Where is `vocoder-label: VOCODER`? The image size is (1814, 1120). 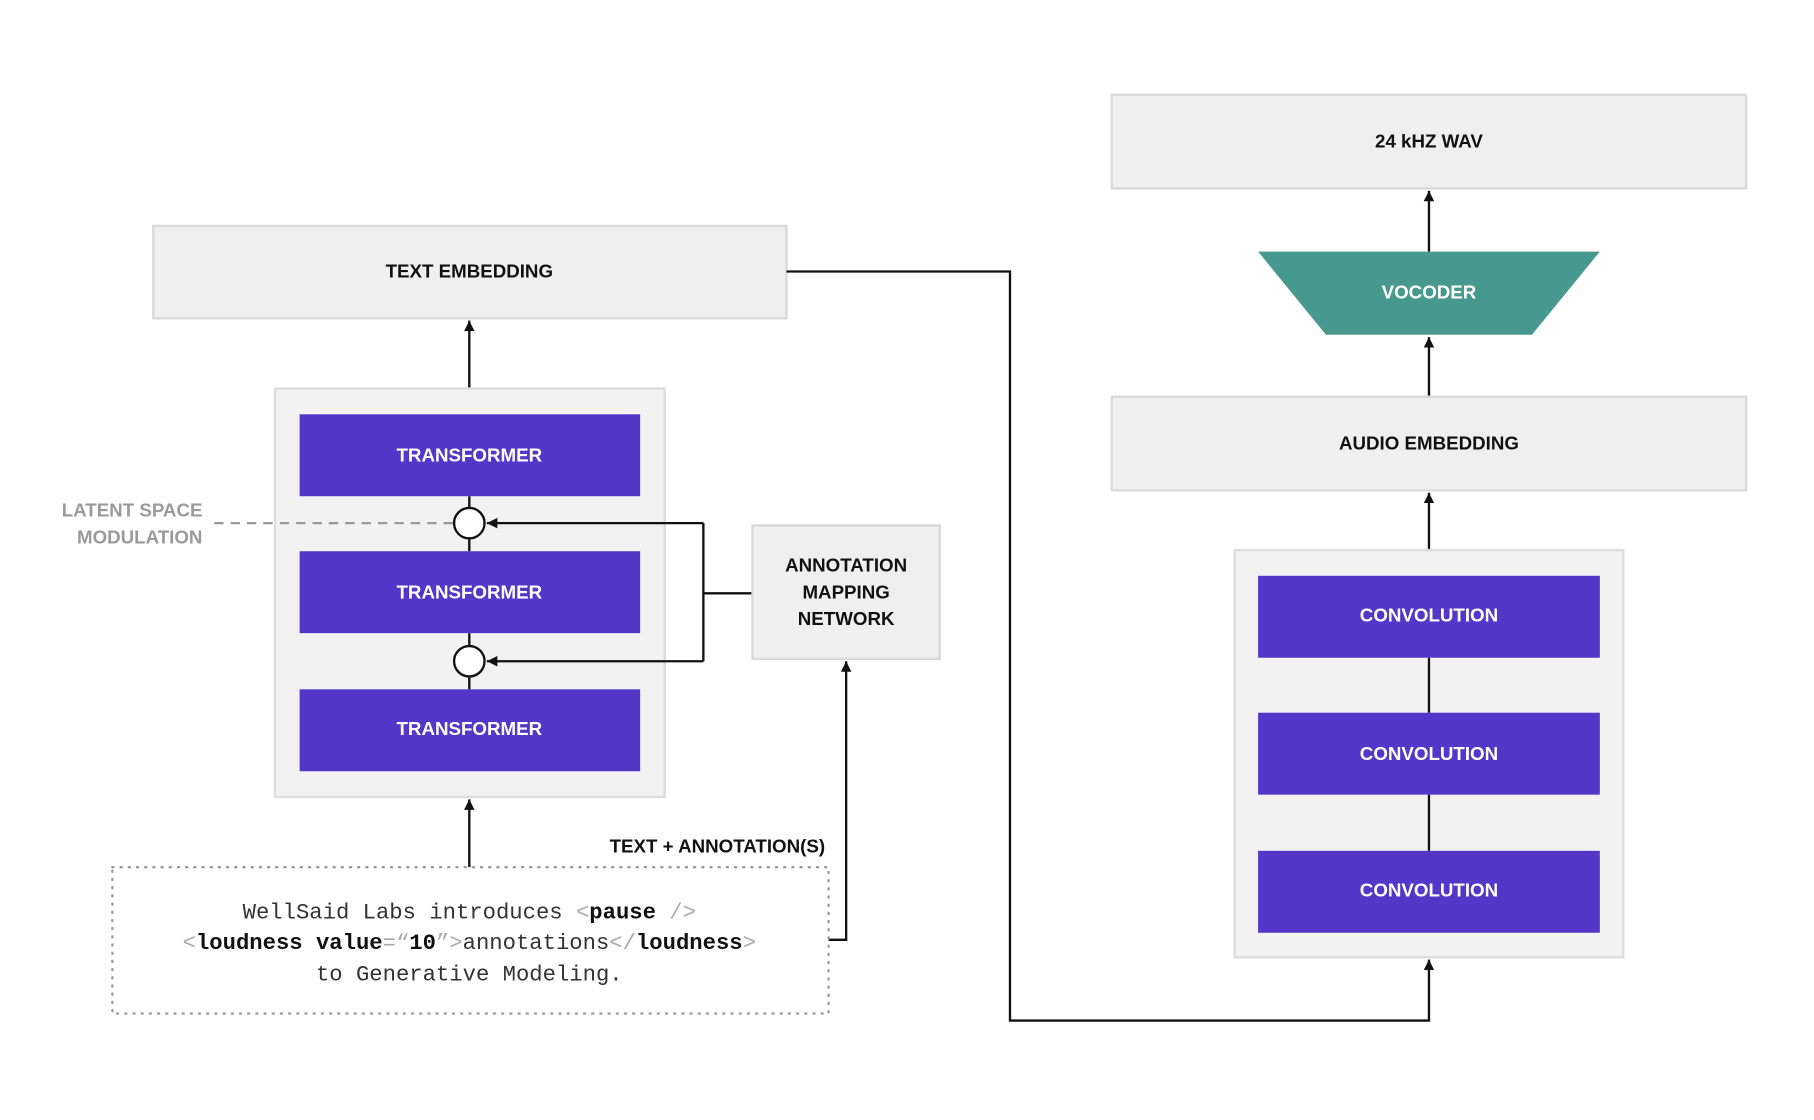 vocoder-label: VOCODER is located at coordinates (1429, 292).